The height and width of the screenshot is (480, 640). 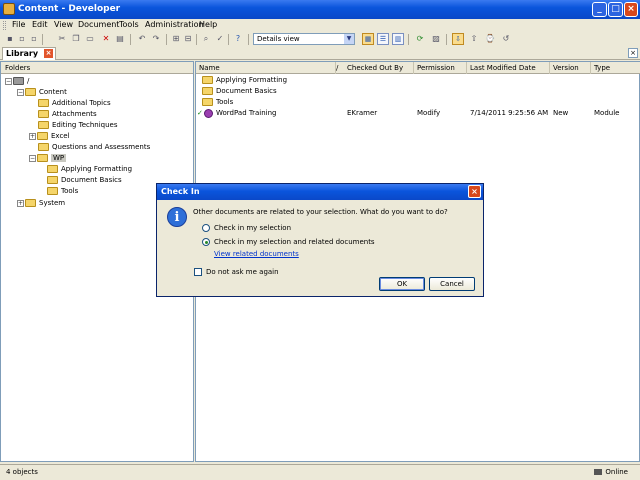 What do you see at coordinates (615, 68) in the screenshot?
I see `column-type: Type` at bounding box center [615, 68].